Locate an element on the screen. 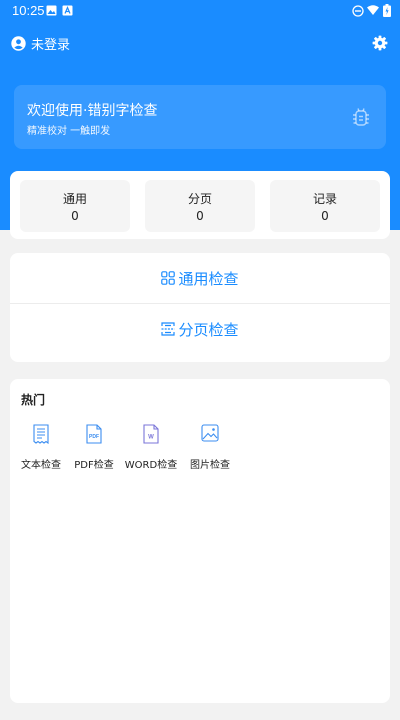 This screenshot has height=720, width=400. stats-card: 通用 0 分页 0 记录 0 is located at coordinates (200, 205).